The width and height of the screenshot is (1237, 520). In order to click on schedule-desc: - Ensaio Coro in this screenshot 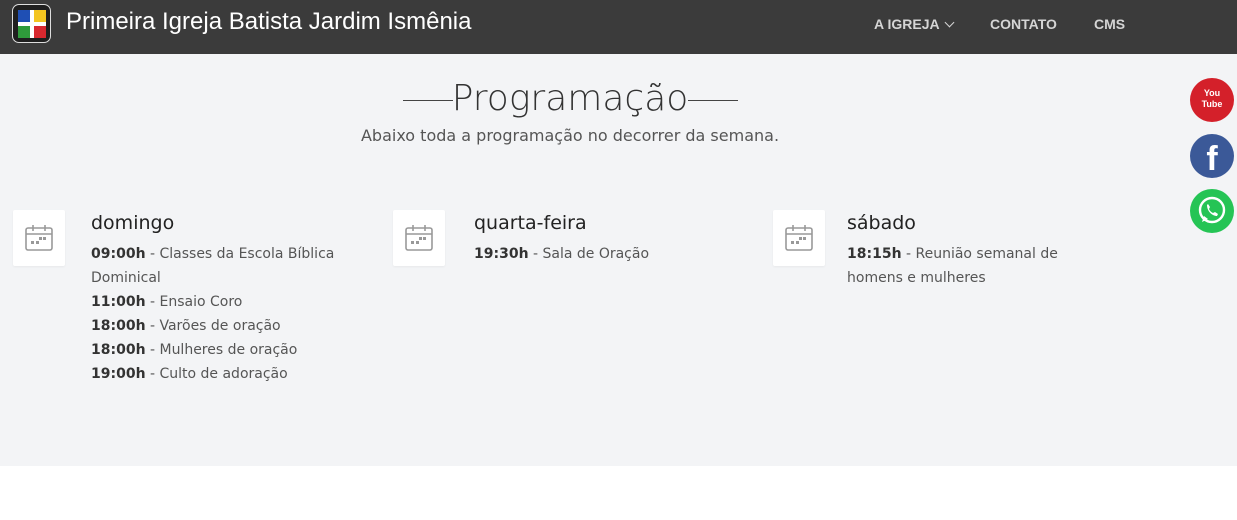, I will do `click(194, 302)`.